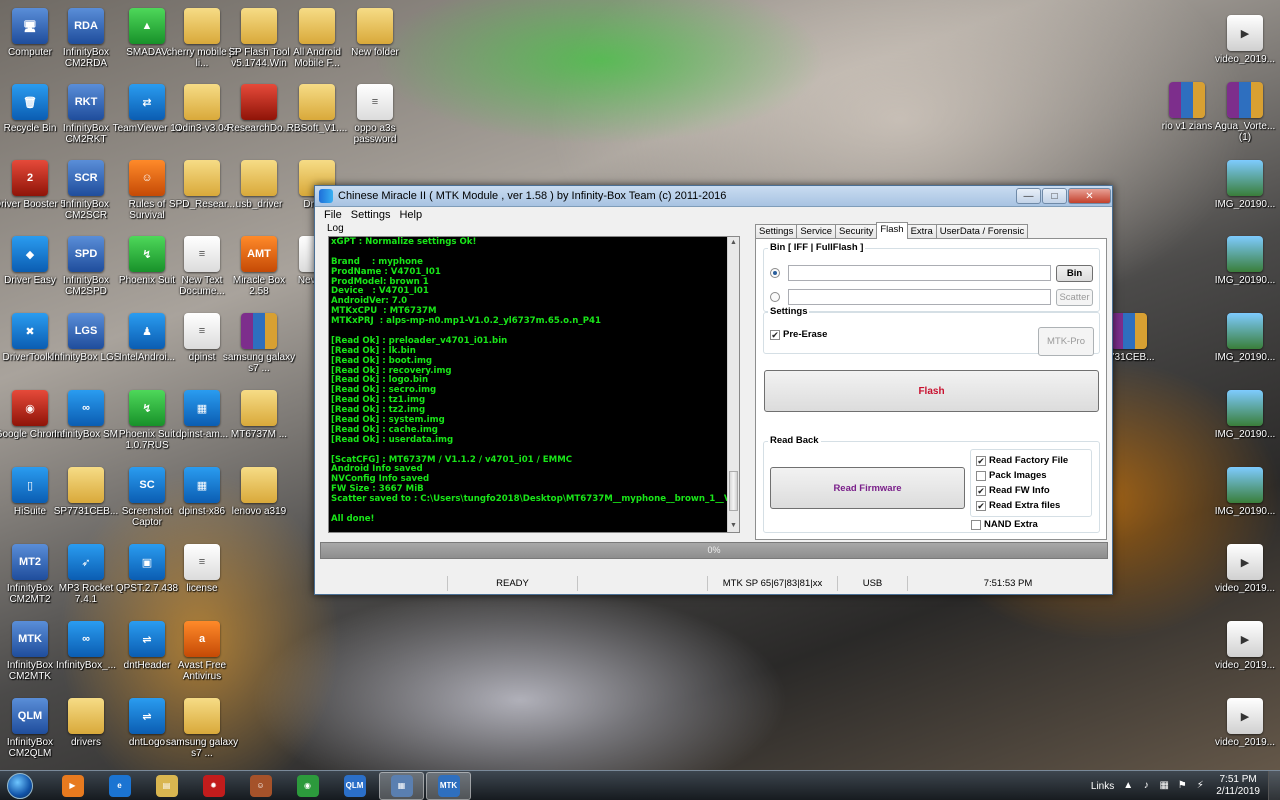 This screenshot has height=800, width=1280. I want to click on bin-path-input, so click(919, 273).